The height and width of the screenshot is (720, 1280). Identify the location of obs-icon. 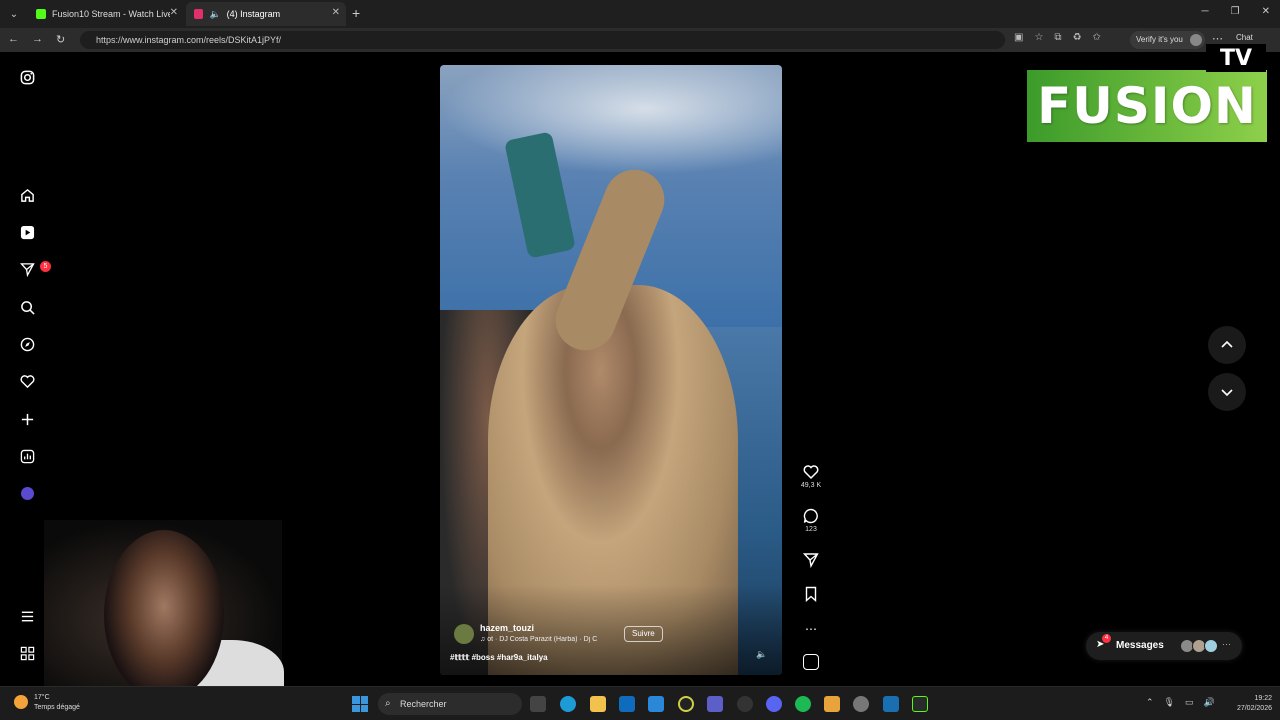
(686, 704).